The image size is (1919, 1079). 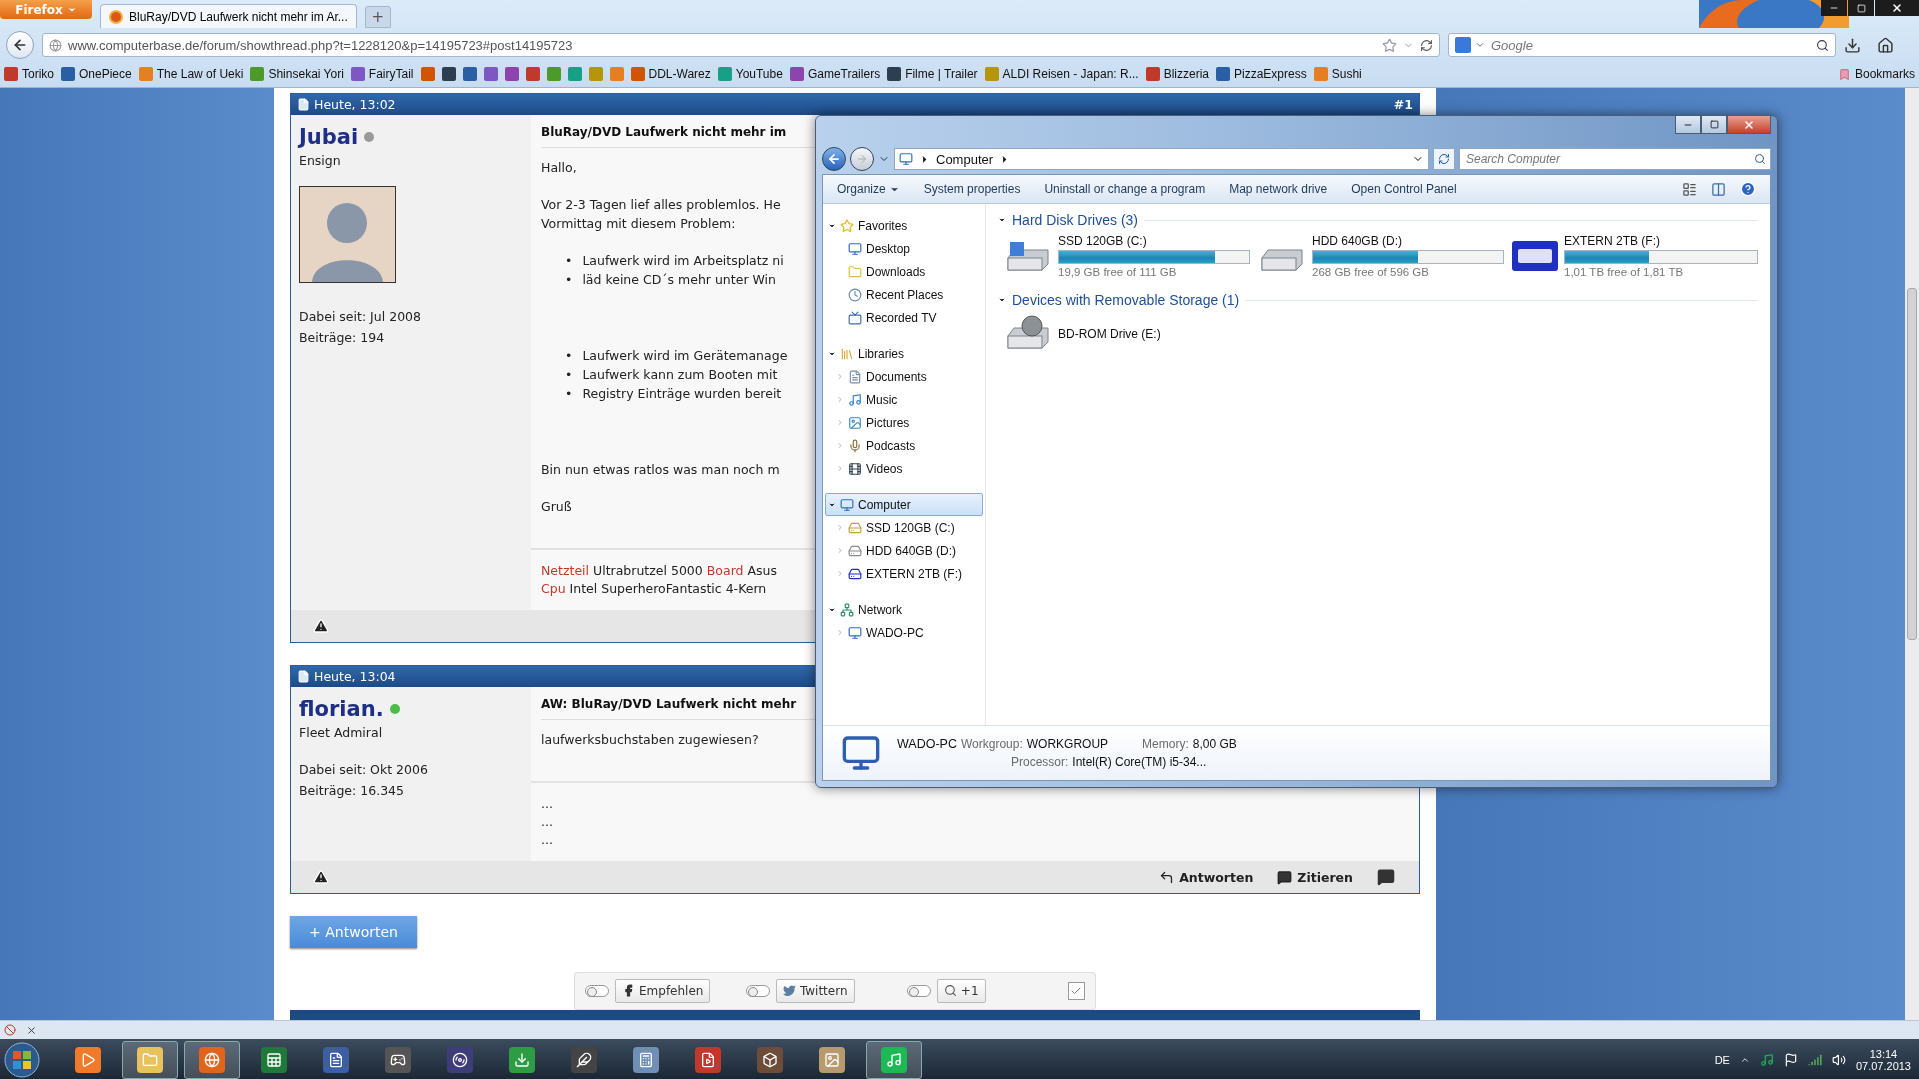 What do you see at coordinates (1278, 189) in the screenshot?
I see `command-button: Map network drive` at bounding box center [1278, 189].